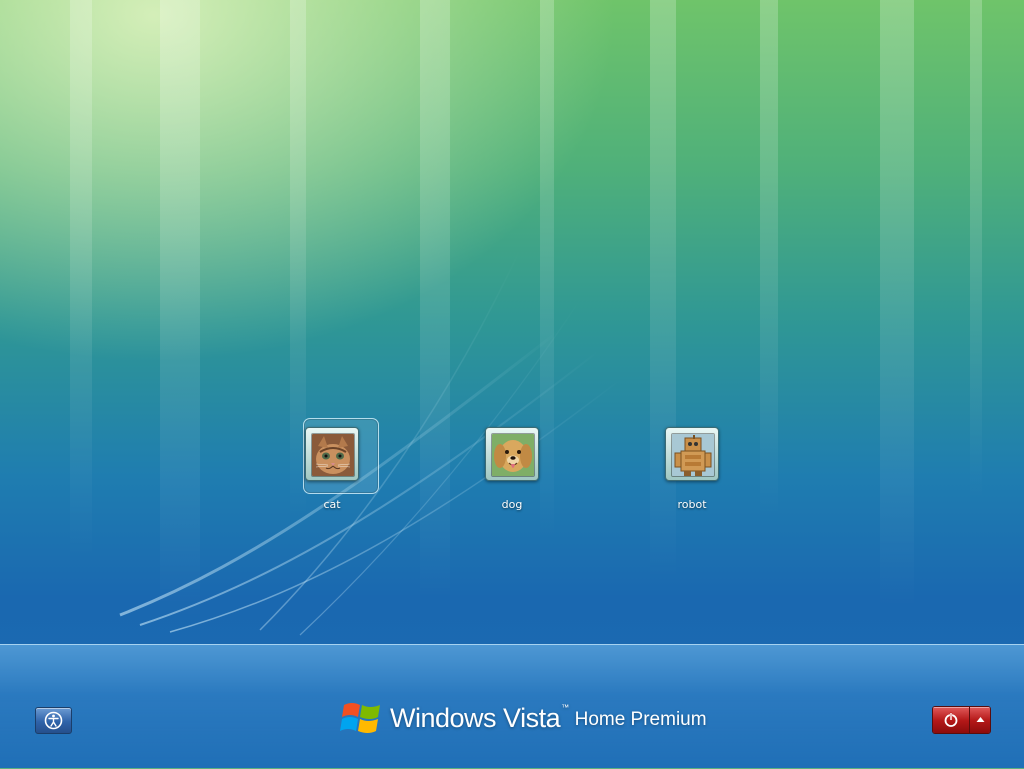 This screenshot has width=1024, height=769. I want to click on user-tile-dog: dog, so click(512, 469).